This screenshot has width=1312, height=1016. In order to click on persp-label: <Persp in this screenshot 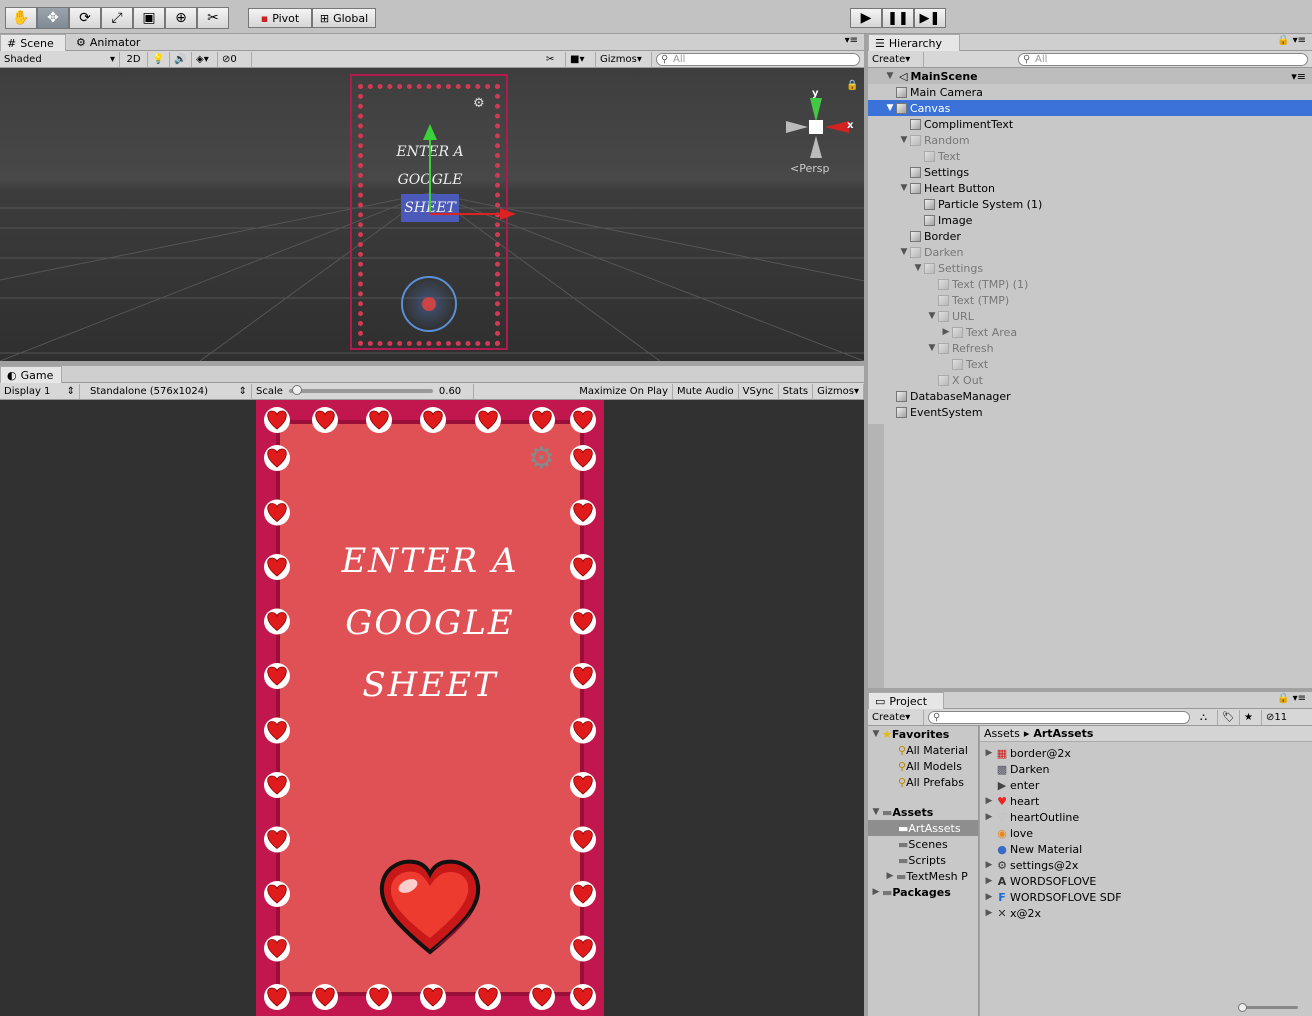, I will do `click(809, 168)`.